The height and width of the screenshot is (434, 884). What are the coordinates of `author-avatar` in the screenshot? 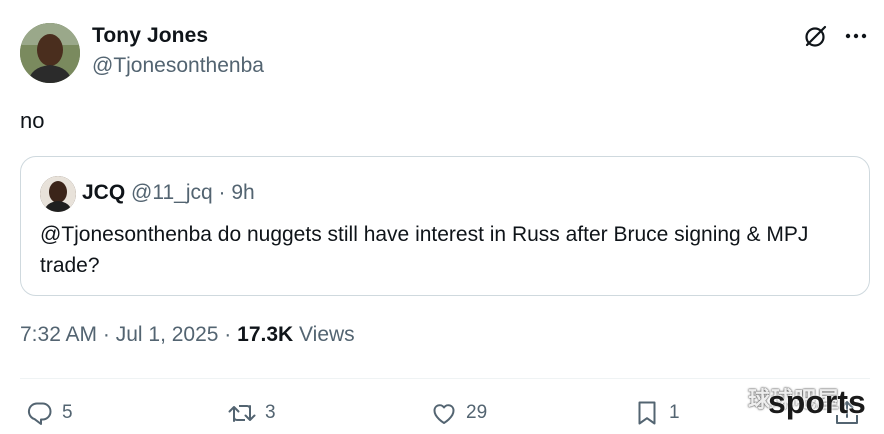 It's located at (50, 53).